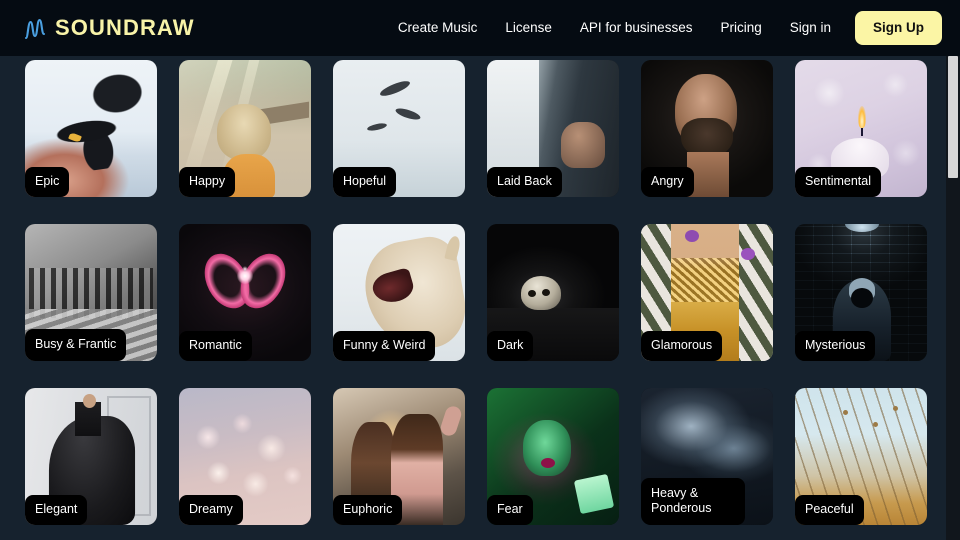  Describe the element at coordinates (667, 182) in the screenshot. I see `mood-card-label-angry: Angry` at that location.